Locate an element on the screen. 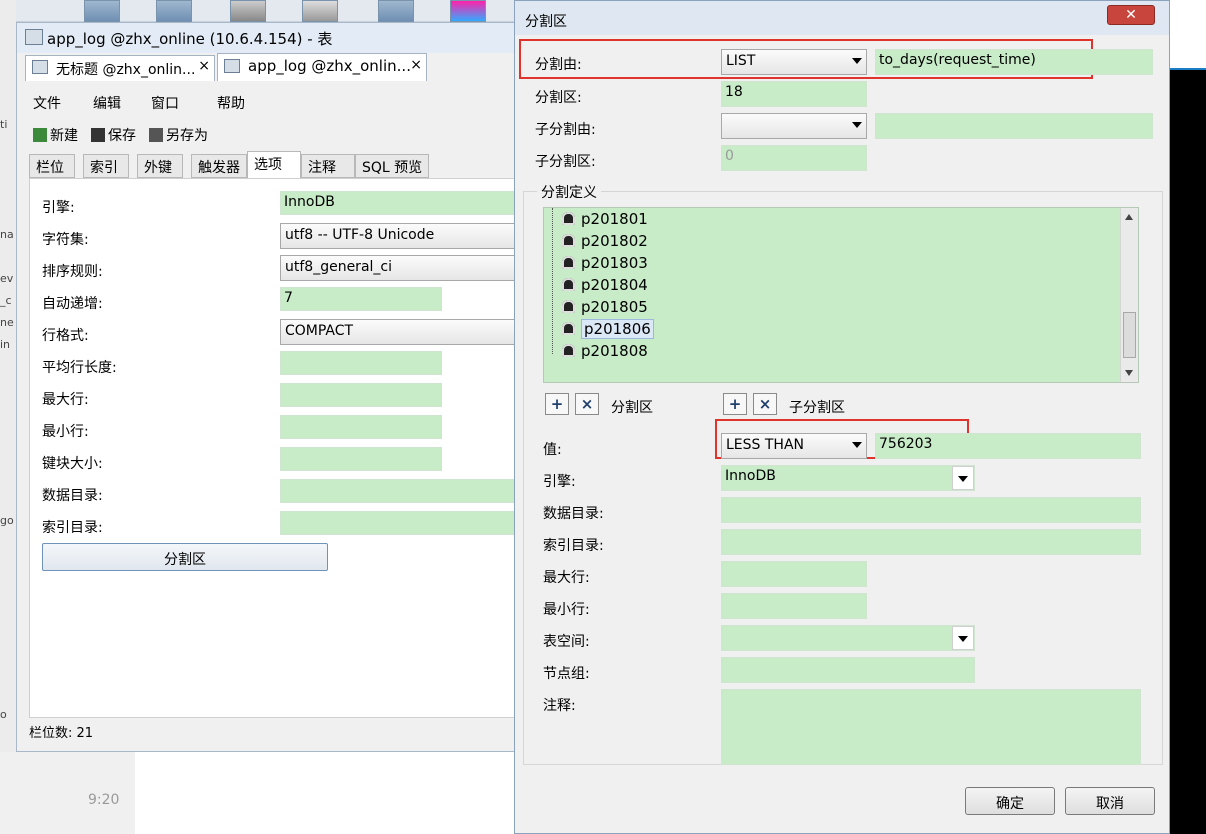 The height and width of the screenshot is (834, 1206). save-button: 保存 is located at coordinates (113, 135).